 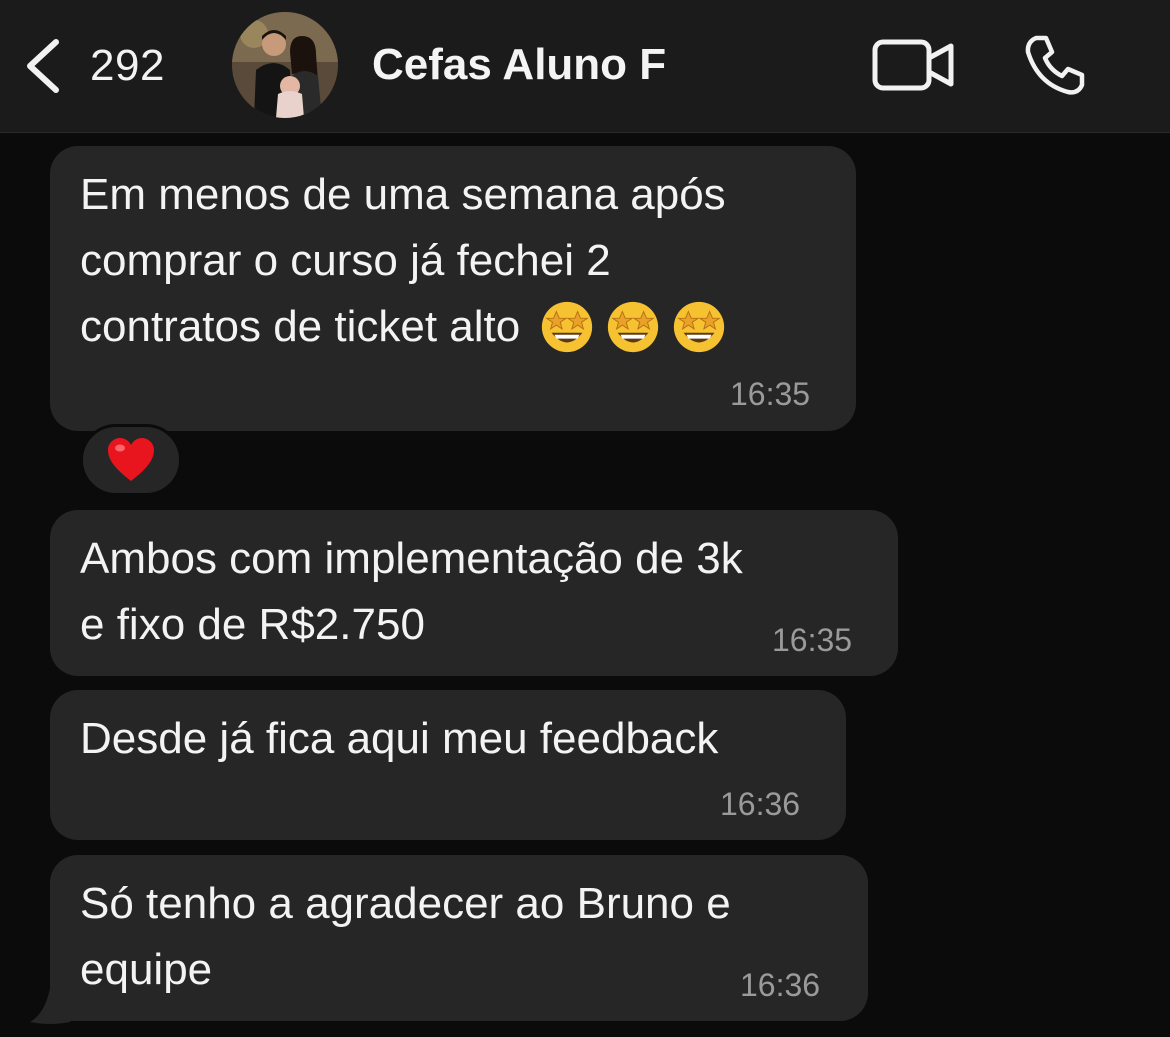 I want to click on back-button: 292, so click(x=107, y=66).